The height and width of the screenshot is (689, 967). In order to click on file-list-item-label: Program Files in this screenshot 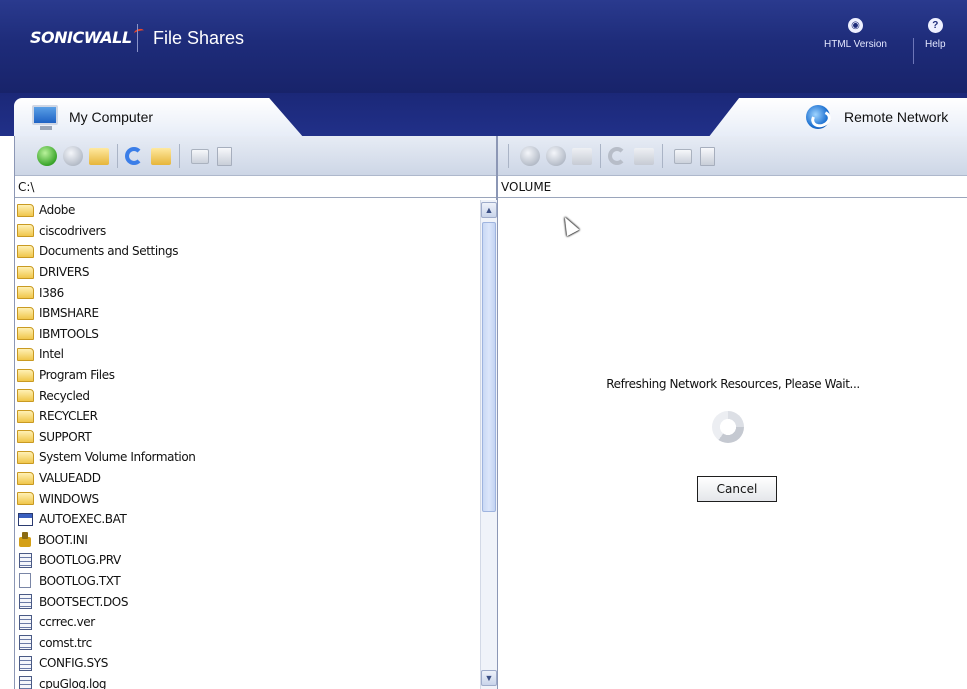, I will do `click(77, 375)`.